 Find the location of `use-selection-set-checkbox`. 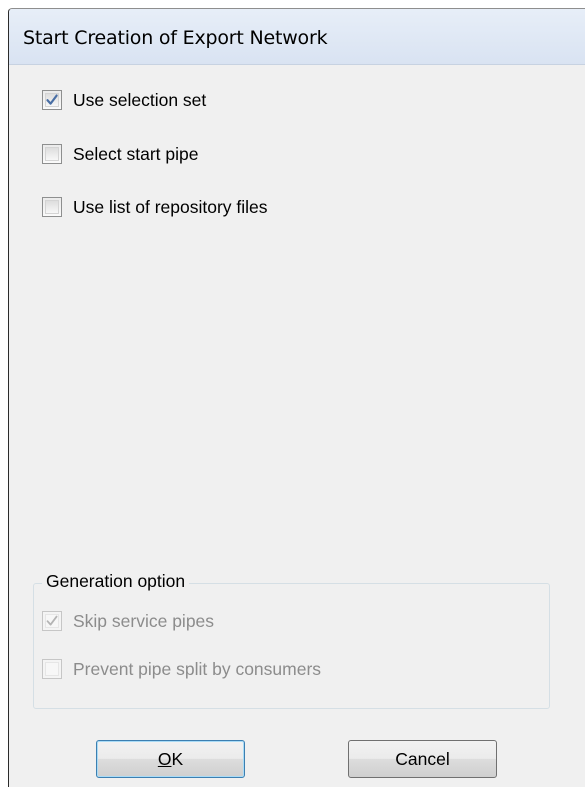

use-selection-set-checkbox is located at coordinates (52, 100).